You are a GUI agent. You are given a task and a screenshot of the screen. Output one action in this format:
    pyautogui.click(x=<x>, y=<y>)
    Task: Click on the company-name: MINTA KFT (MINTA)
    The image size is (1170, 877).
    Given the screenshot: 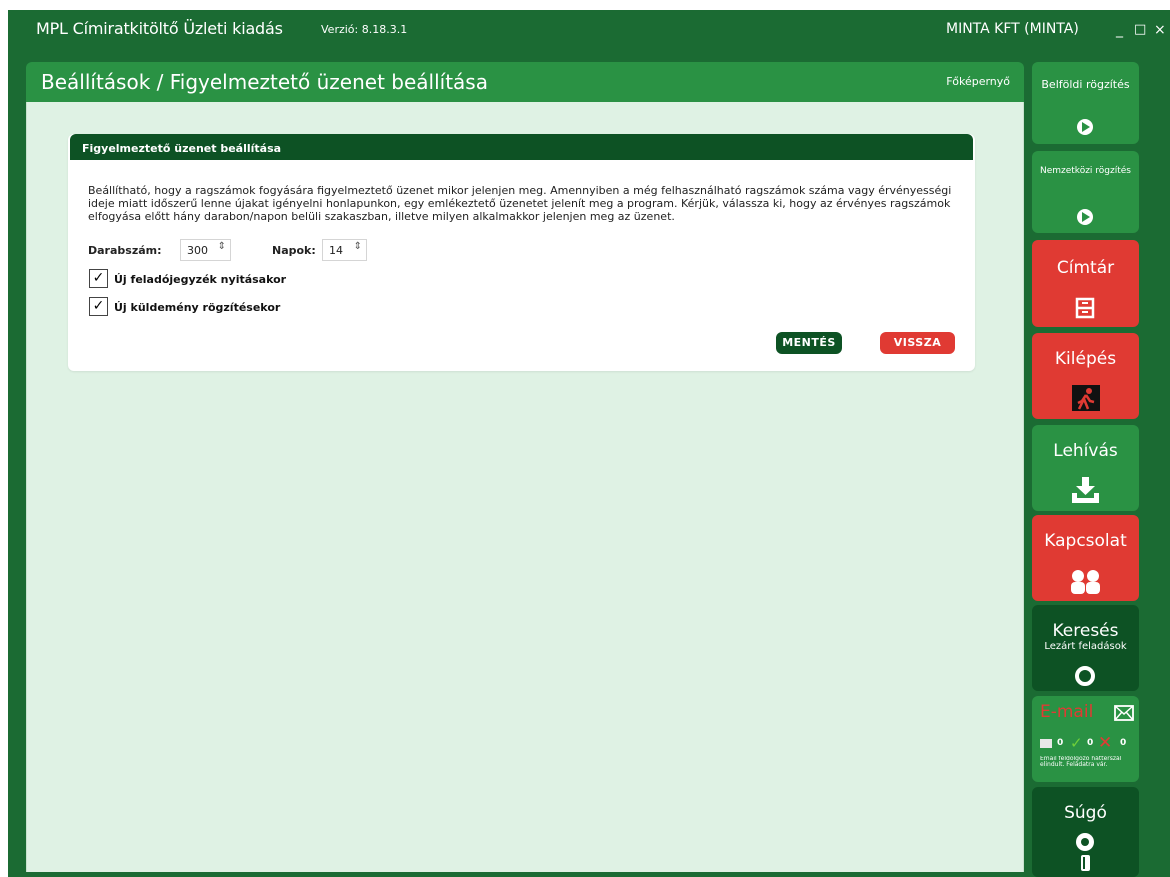 What is the action you would take?
    pyautogui.click(x=1012, y=29)
    